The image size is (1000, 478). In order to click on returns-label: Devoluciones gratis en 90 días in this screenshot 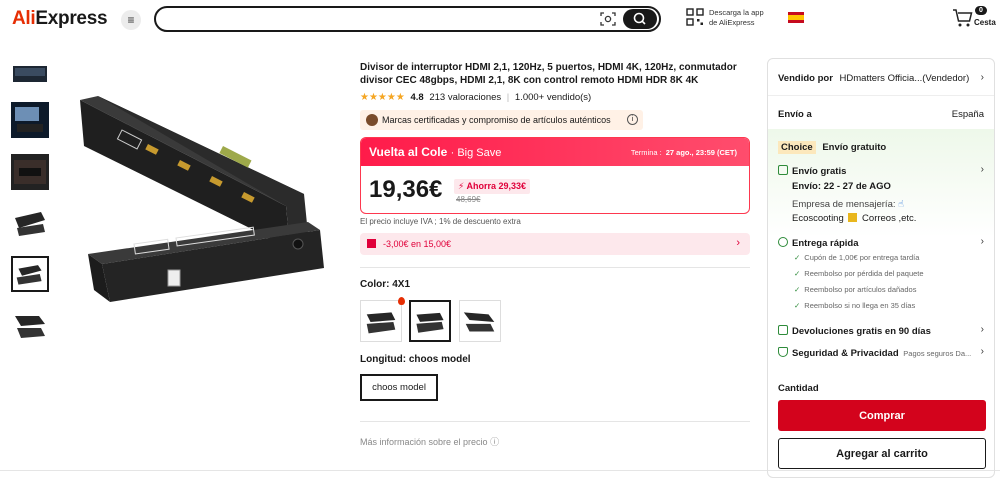, I will do `click(861, 331)`.